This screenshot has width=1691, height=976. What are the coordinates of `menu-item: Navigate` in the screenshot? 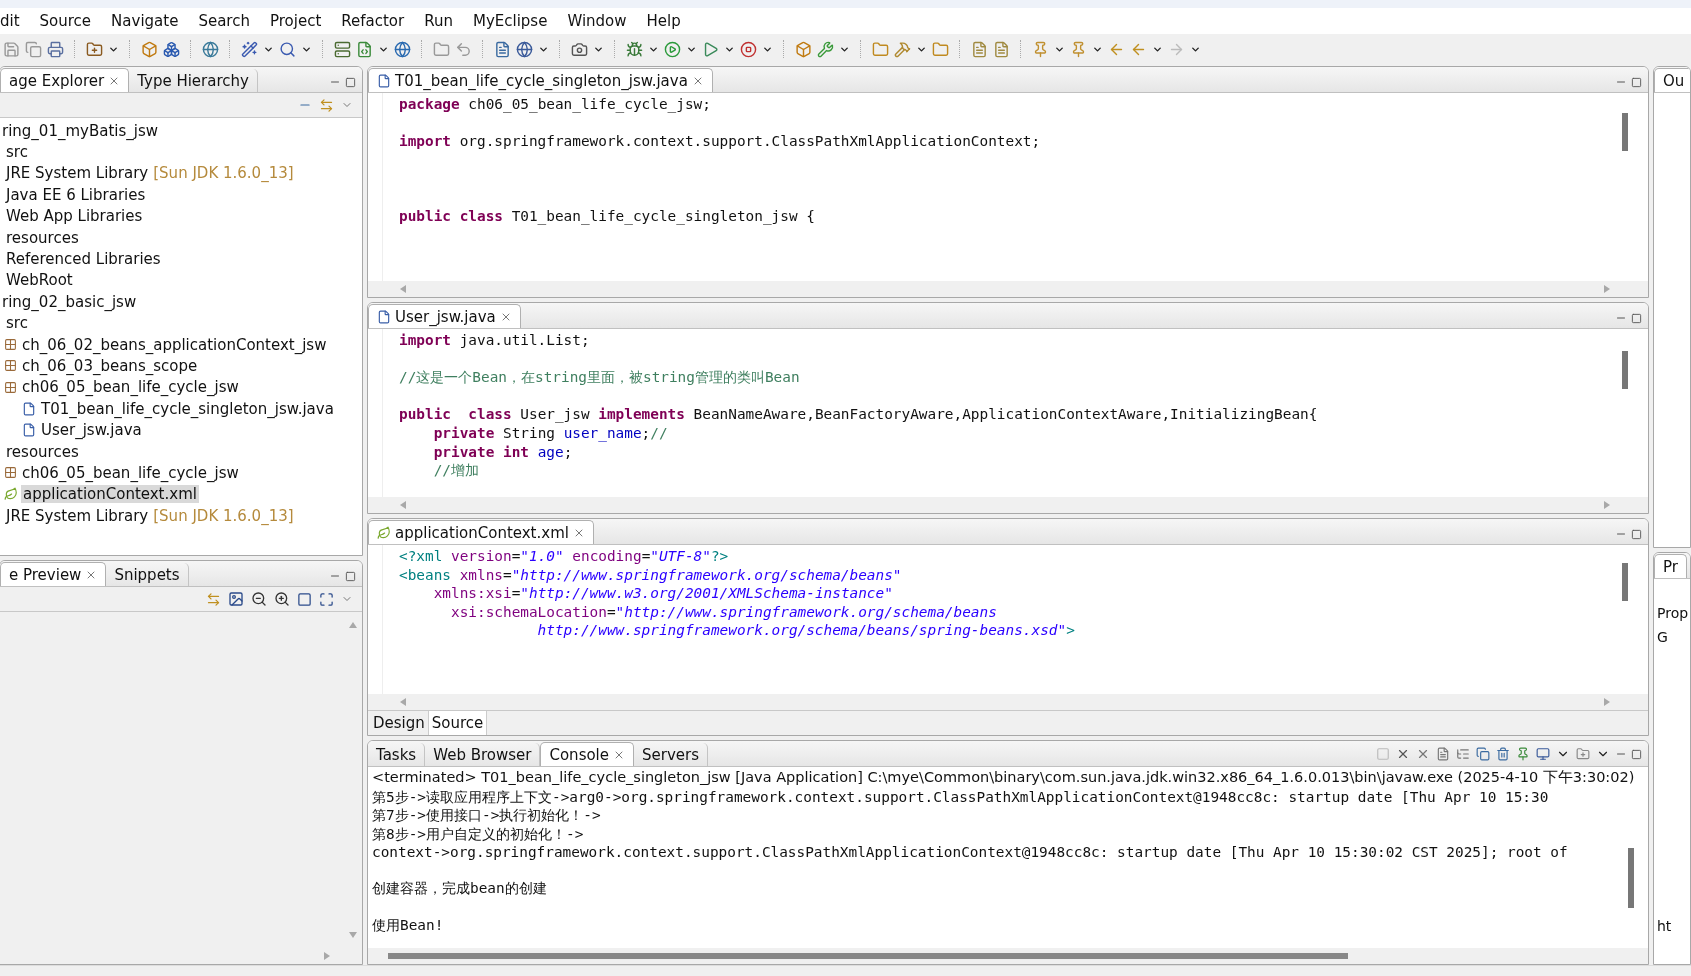 It's located at (145, 22).